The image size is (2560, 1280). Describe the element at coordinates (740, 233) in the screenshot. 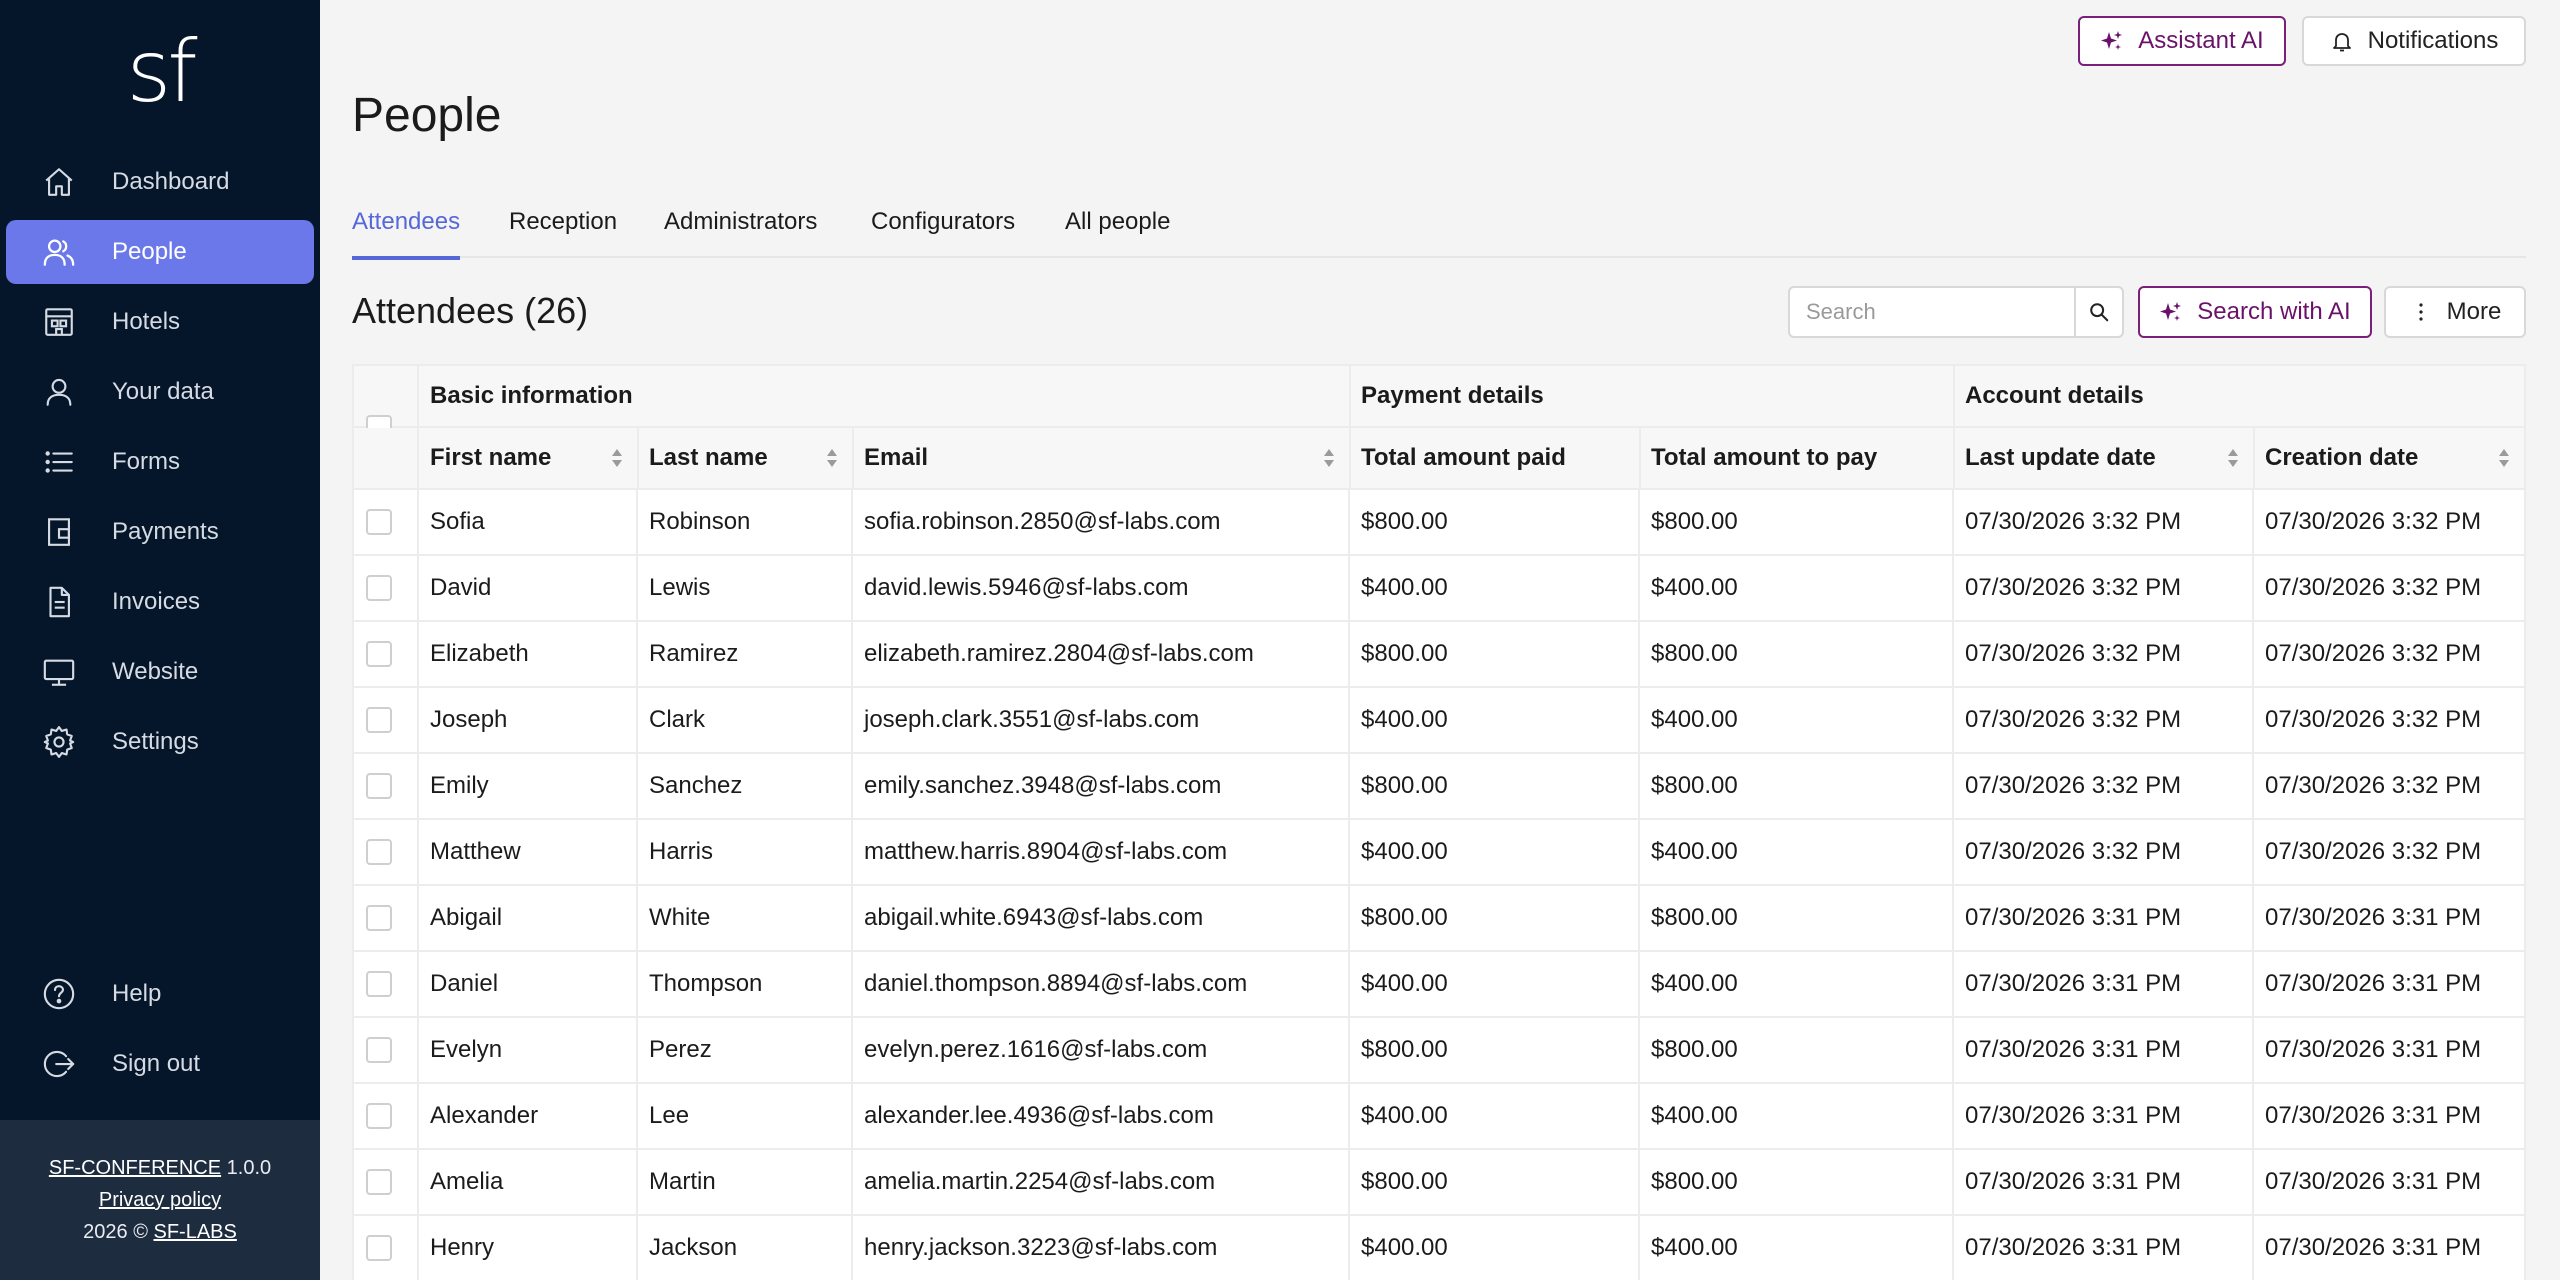

I see `tab-administrators: Administrators` at that location.